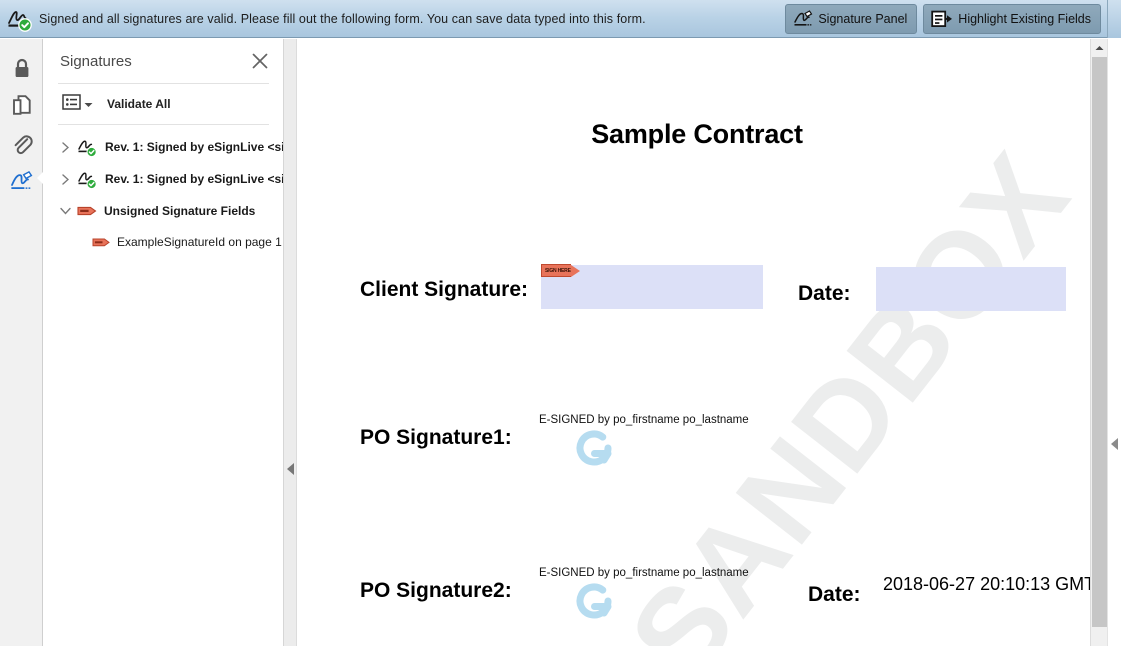 The image size is (1121, 646). What do you see at coordinates (444, 289) in the screenshot?
I see `client-signature-label: Client Signature:` at bounding box center [444, 289].